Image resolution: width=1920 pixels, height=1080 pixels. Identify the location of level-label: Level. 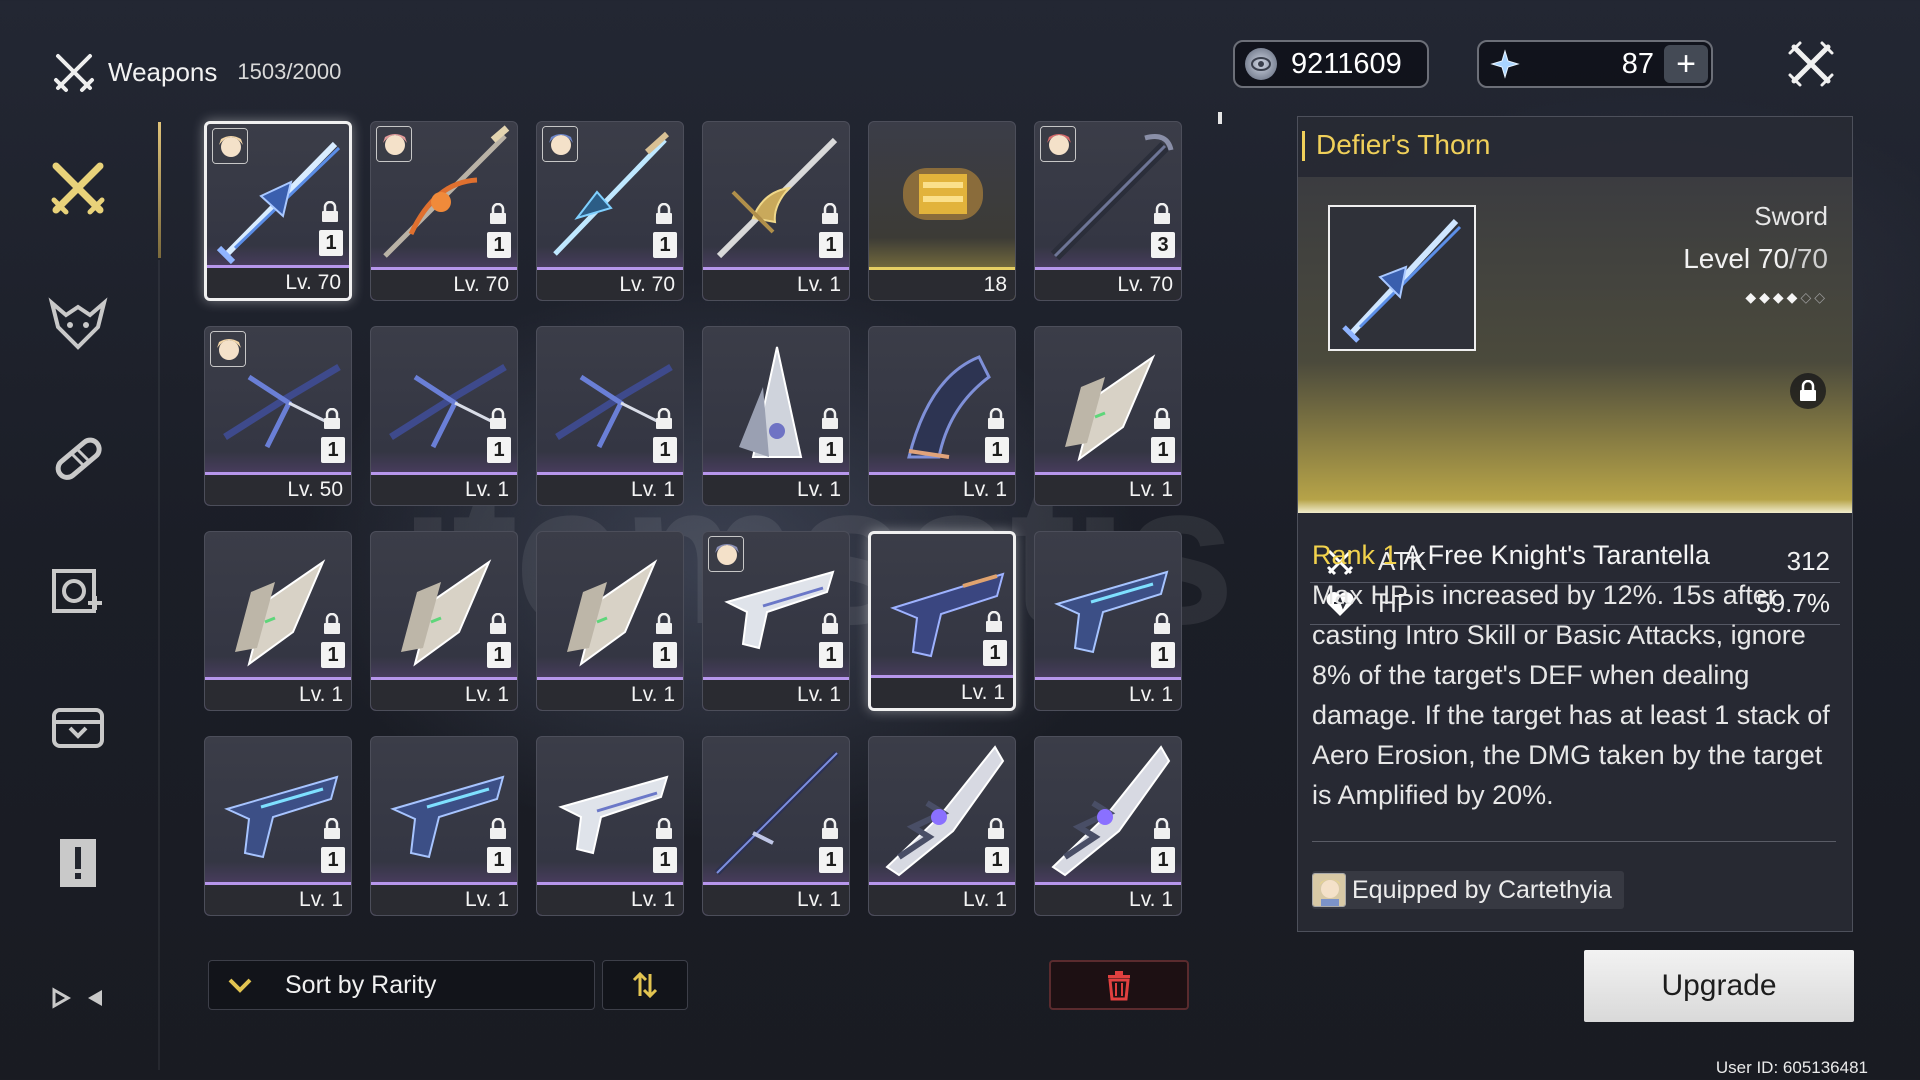
(1717, 258).